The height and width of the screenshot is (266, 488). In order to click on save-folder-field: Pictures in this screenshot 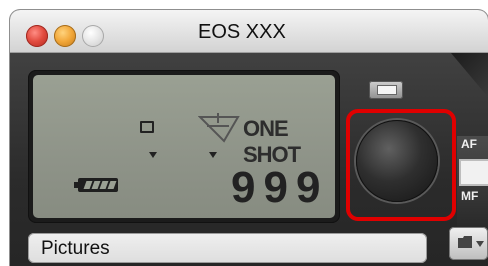, I will do `click(227, 248)`.